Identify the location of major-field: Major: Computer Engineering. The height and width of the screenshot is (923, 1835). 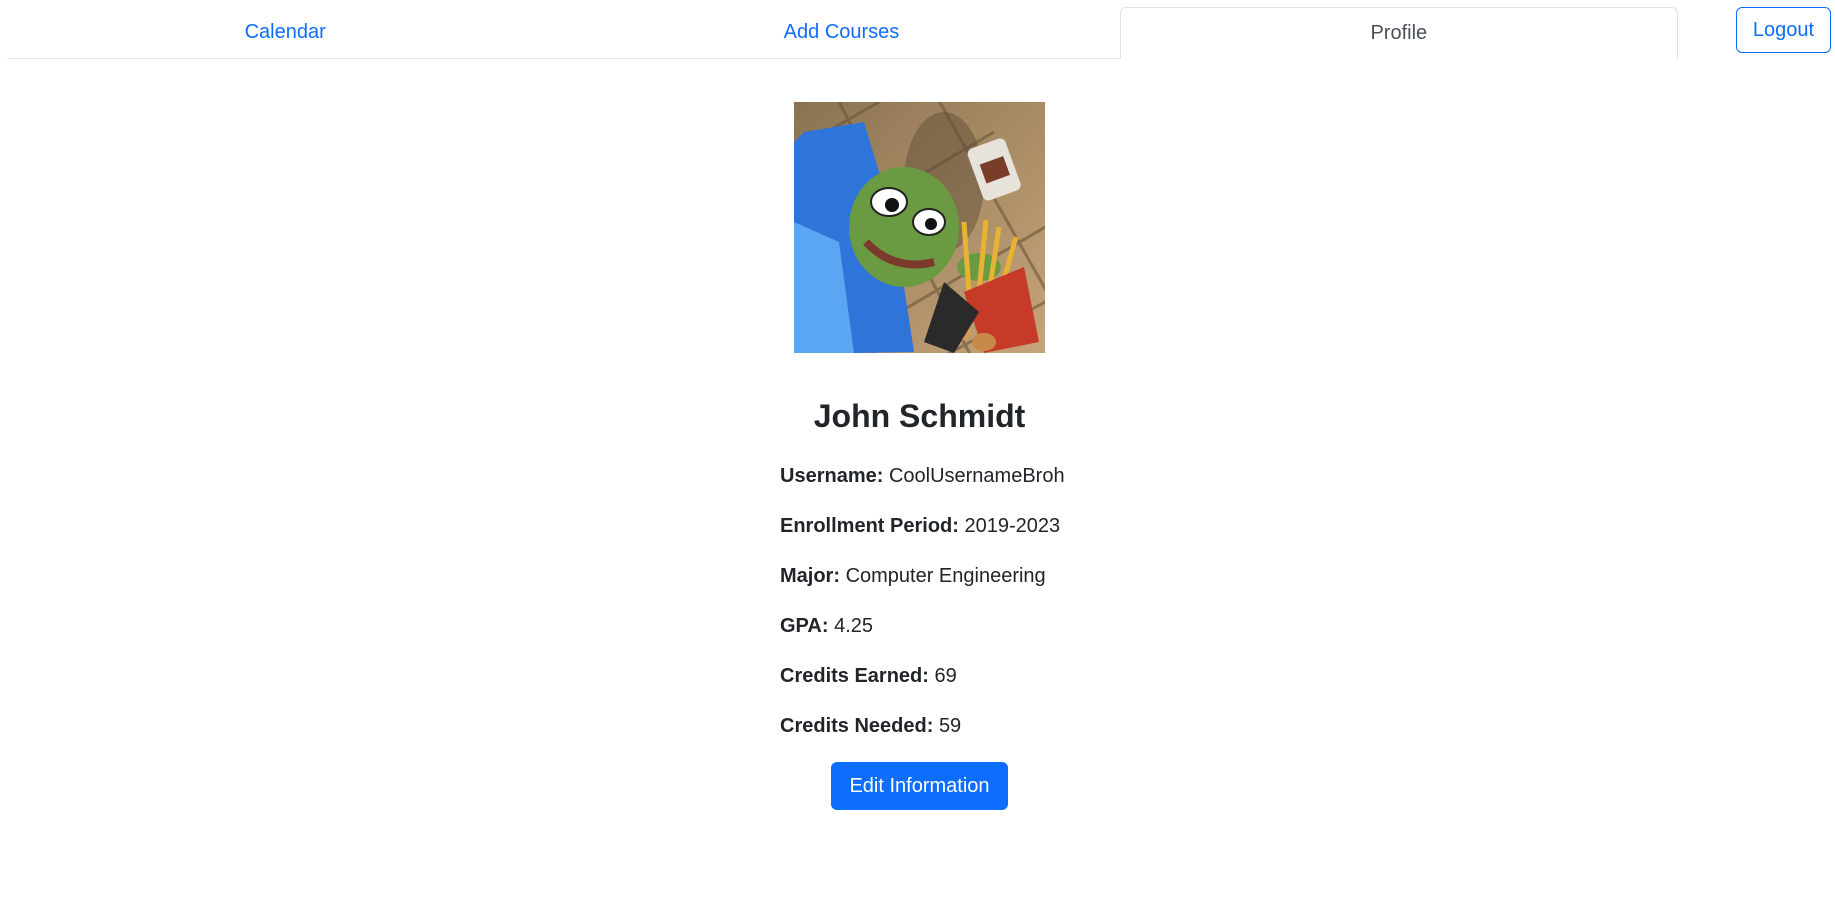
(913, 576).